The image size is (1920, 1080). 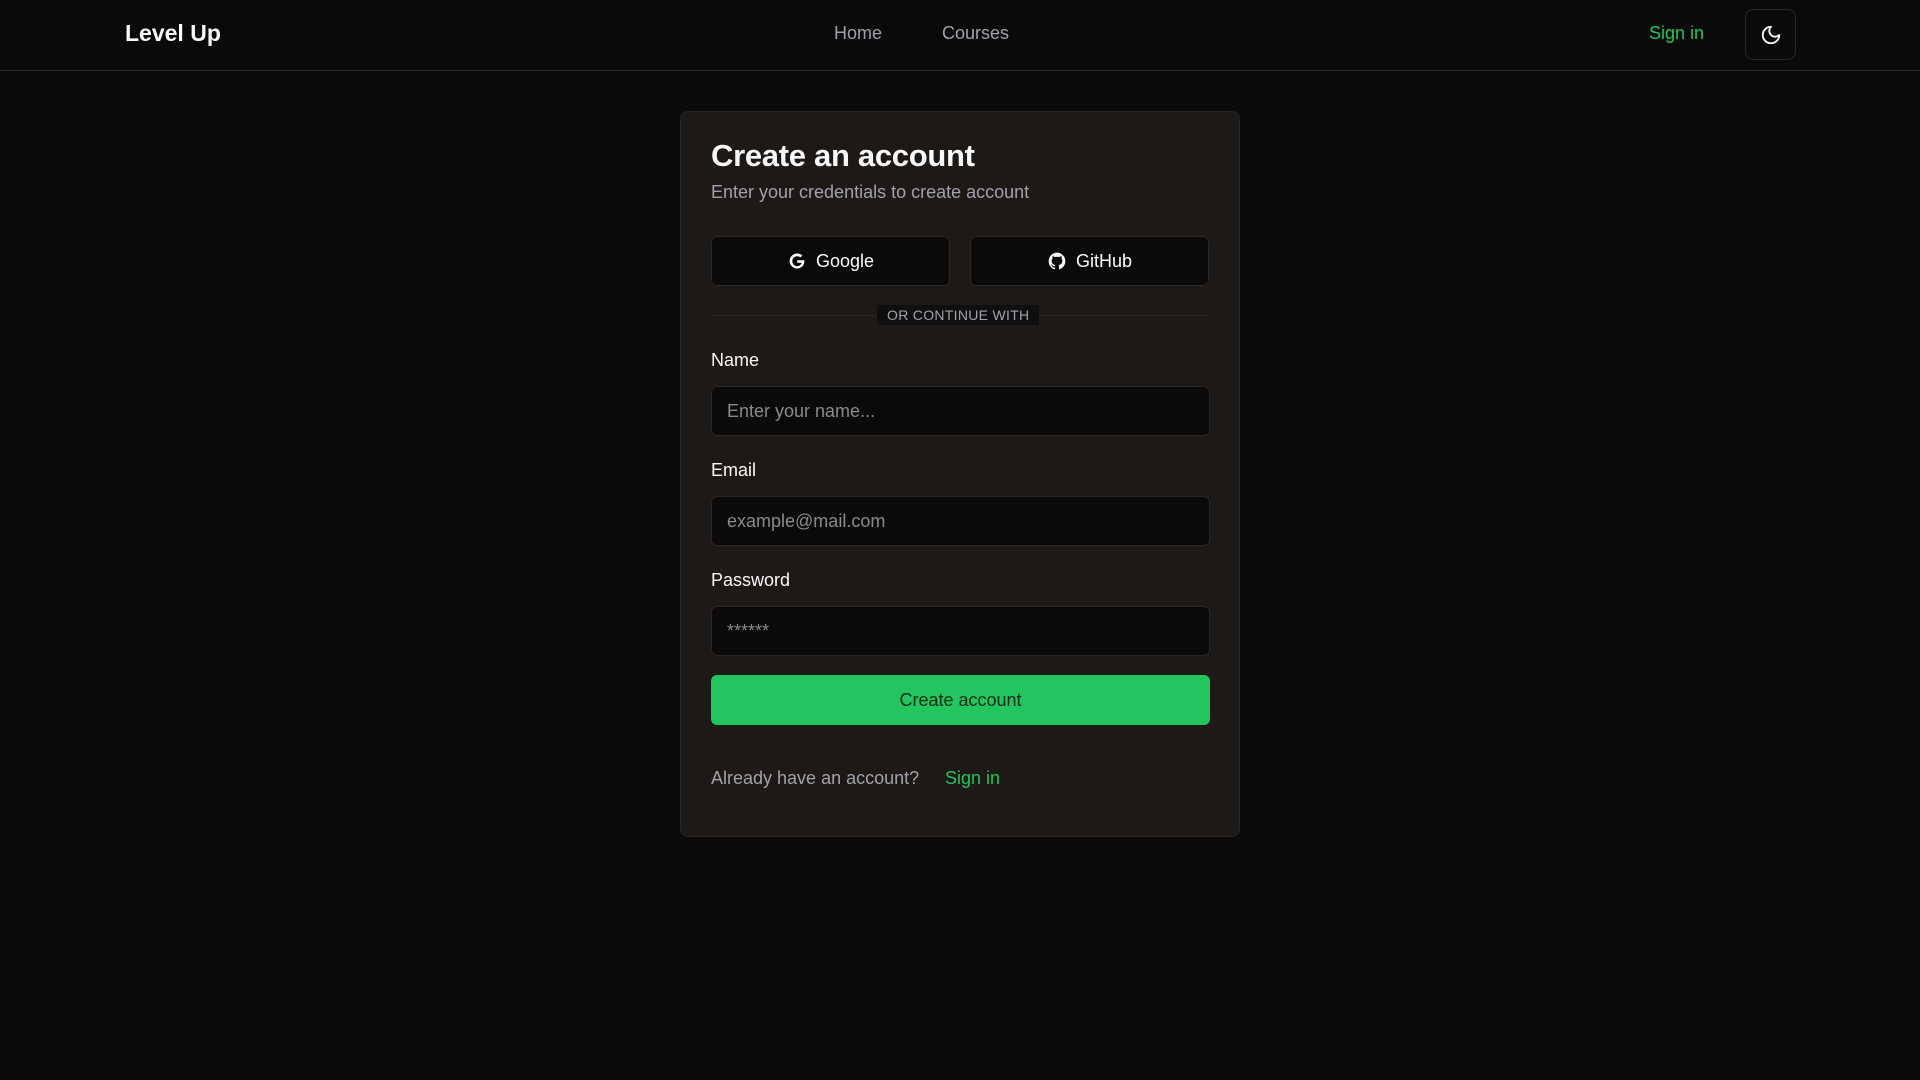 What do you see at coordinates (173, 33) in the screenshot?
I see `brand-logo: Level Up` at bounding box center [173, 33].